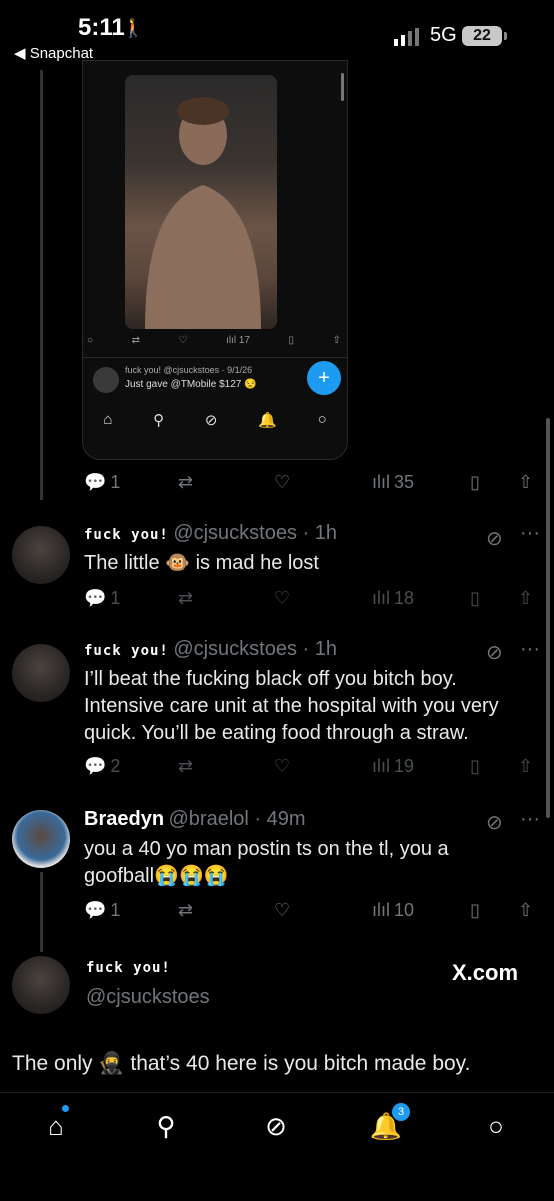 This screenshot has height=1201, width=554. What do you see at coordinates (393, 766) in the screenshot?
I see `views-button: ılıl 19` at bounding box center [393, 766].